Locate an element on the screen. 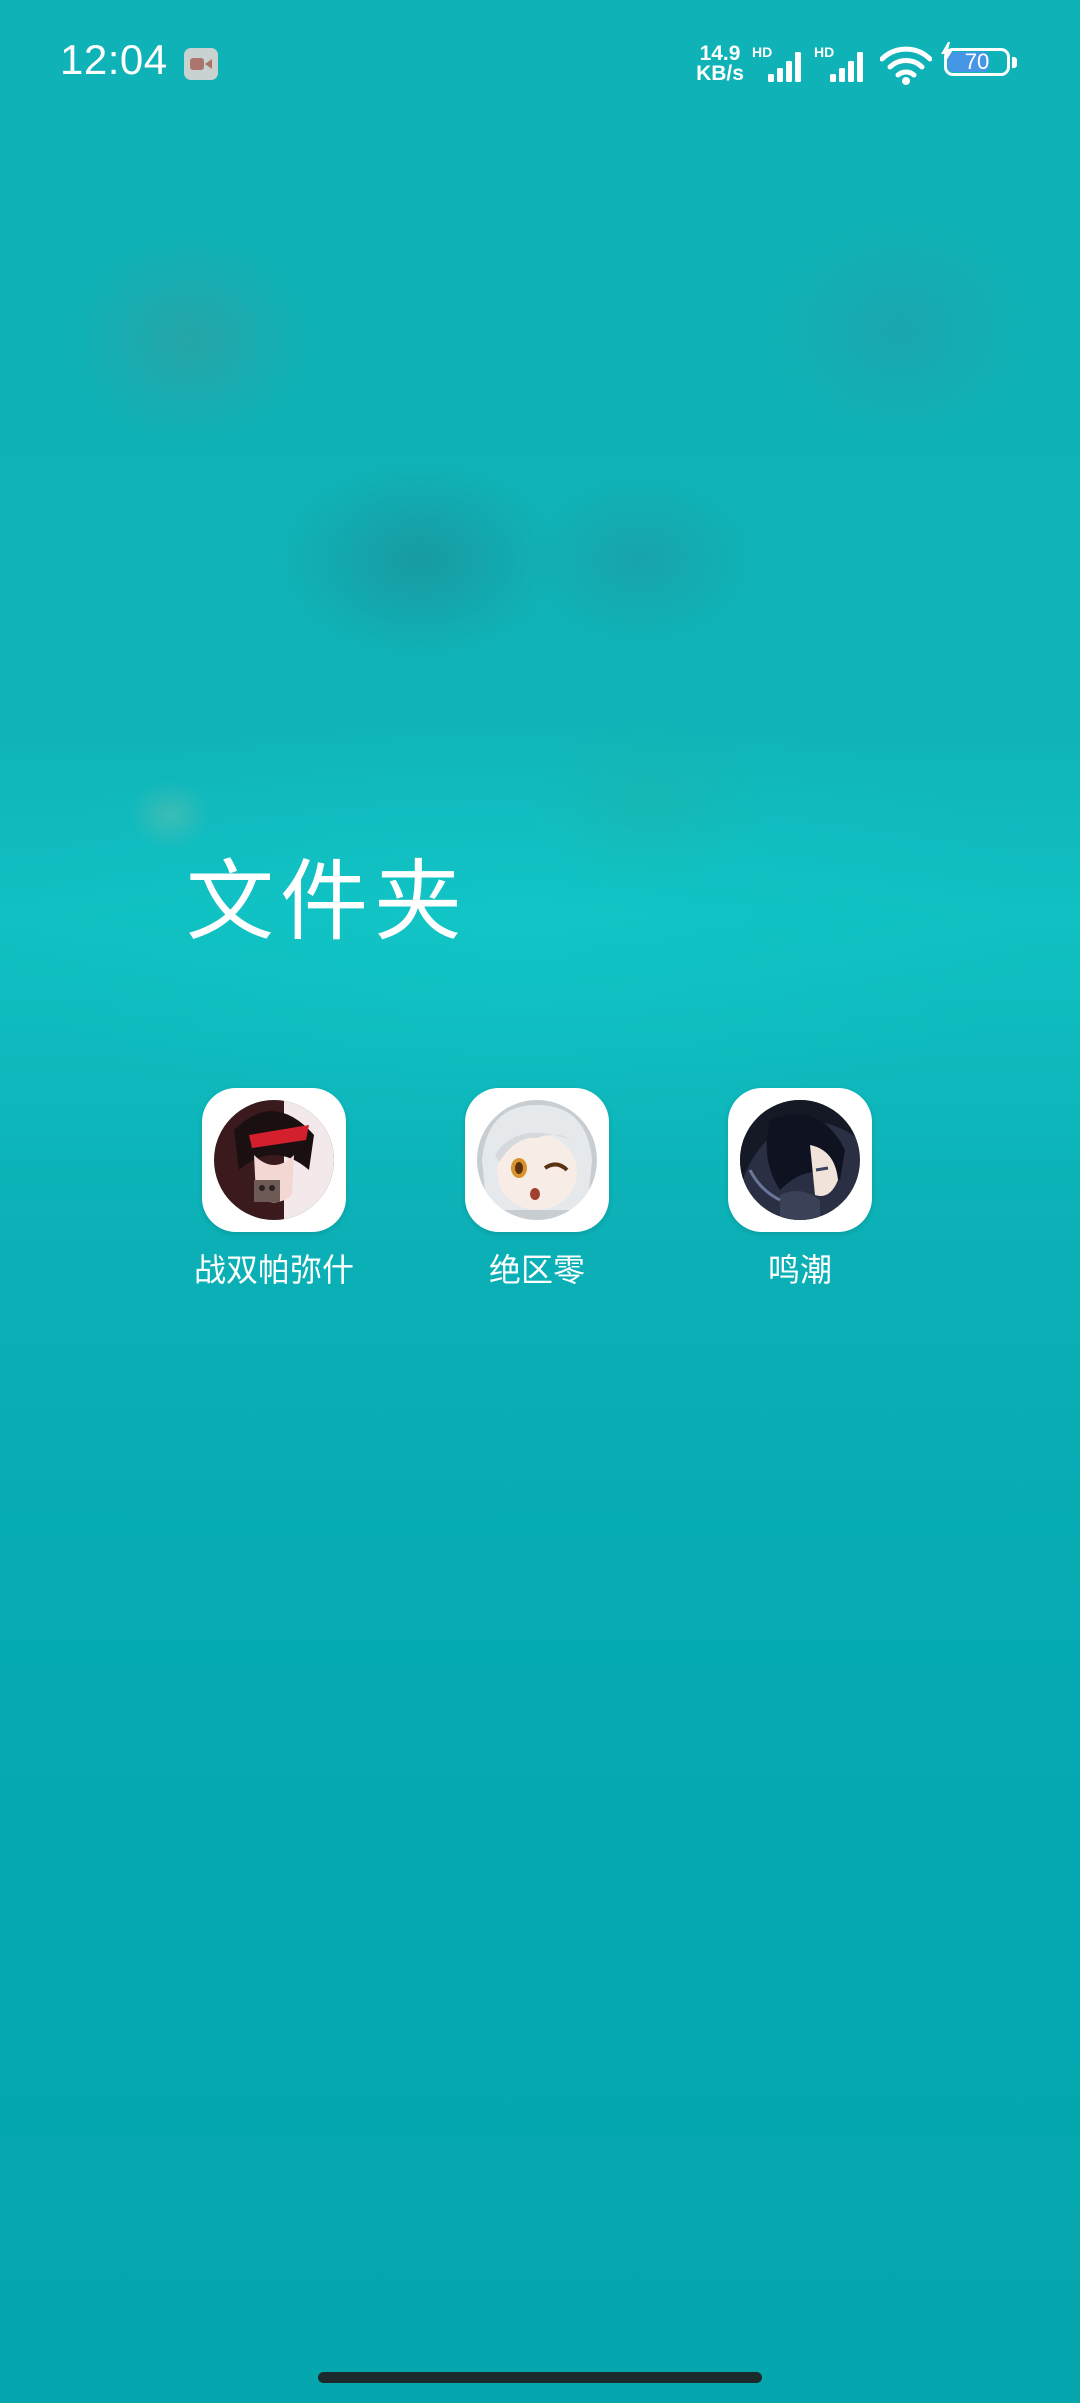 The width and height of the screenshot is (1080, 2403). battery-cap is located at coordinates (1014, 62).